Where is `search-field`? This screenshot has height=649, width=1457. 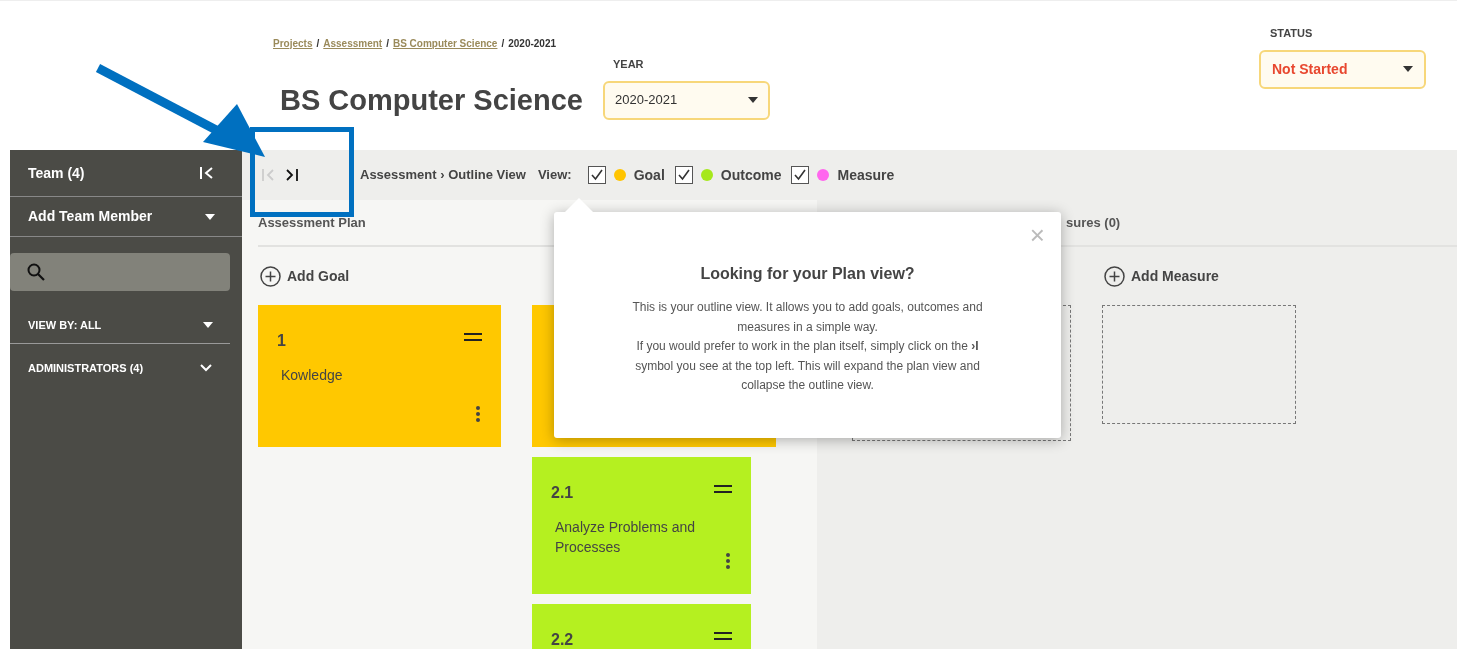 search-field is located at coordinates (120, 272).